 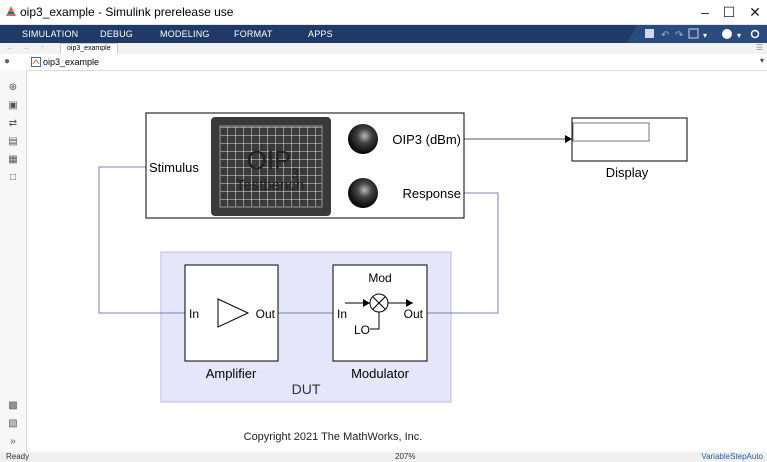 I want to click on close-button: ✕, so click(x=753, y=12).